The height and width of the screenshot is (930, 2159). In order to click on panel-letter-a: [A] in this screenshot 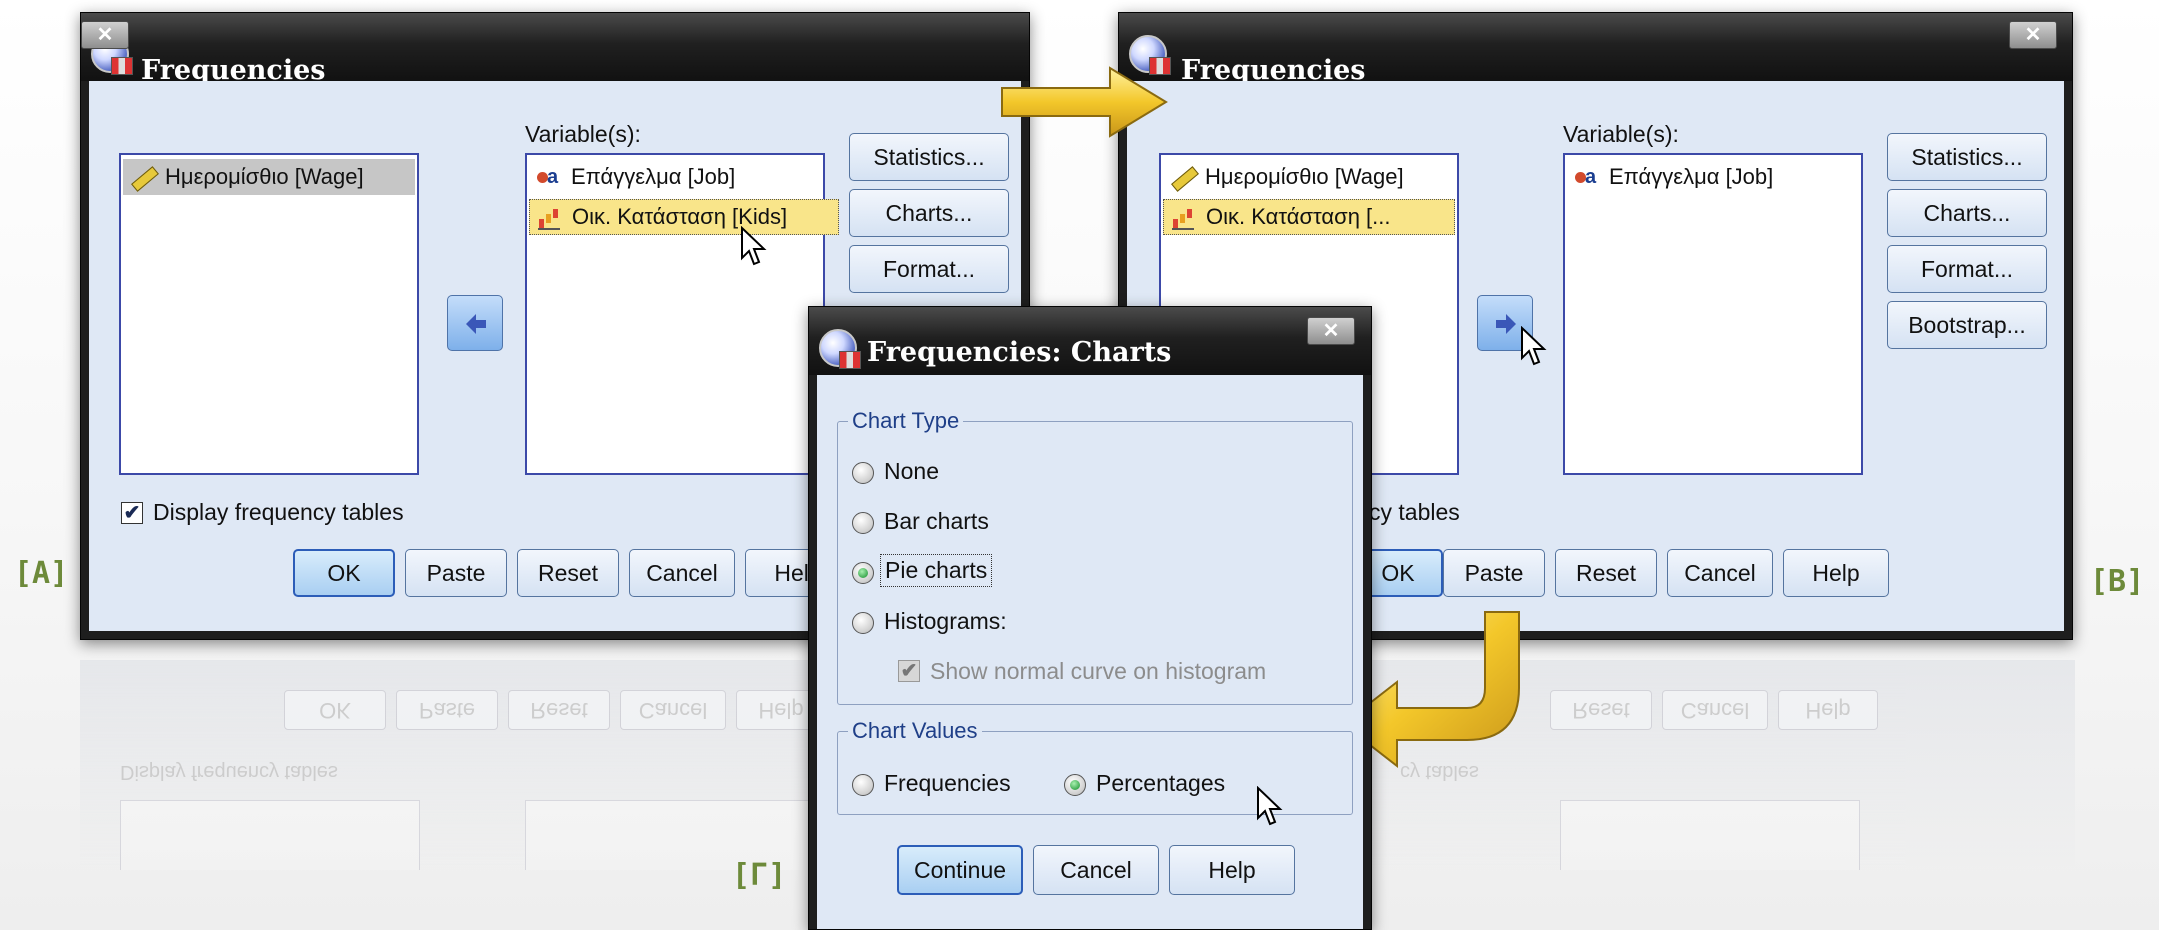, I will do `click(41, 573)`.